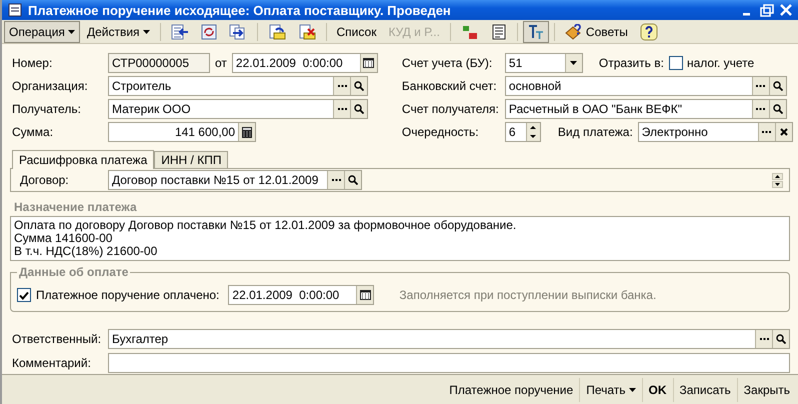 The width and height of the screenshot is (798, 404). I want to click on bank-account-field: основной, so click(645, 86).